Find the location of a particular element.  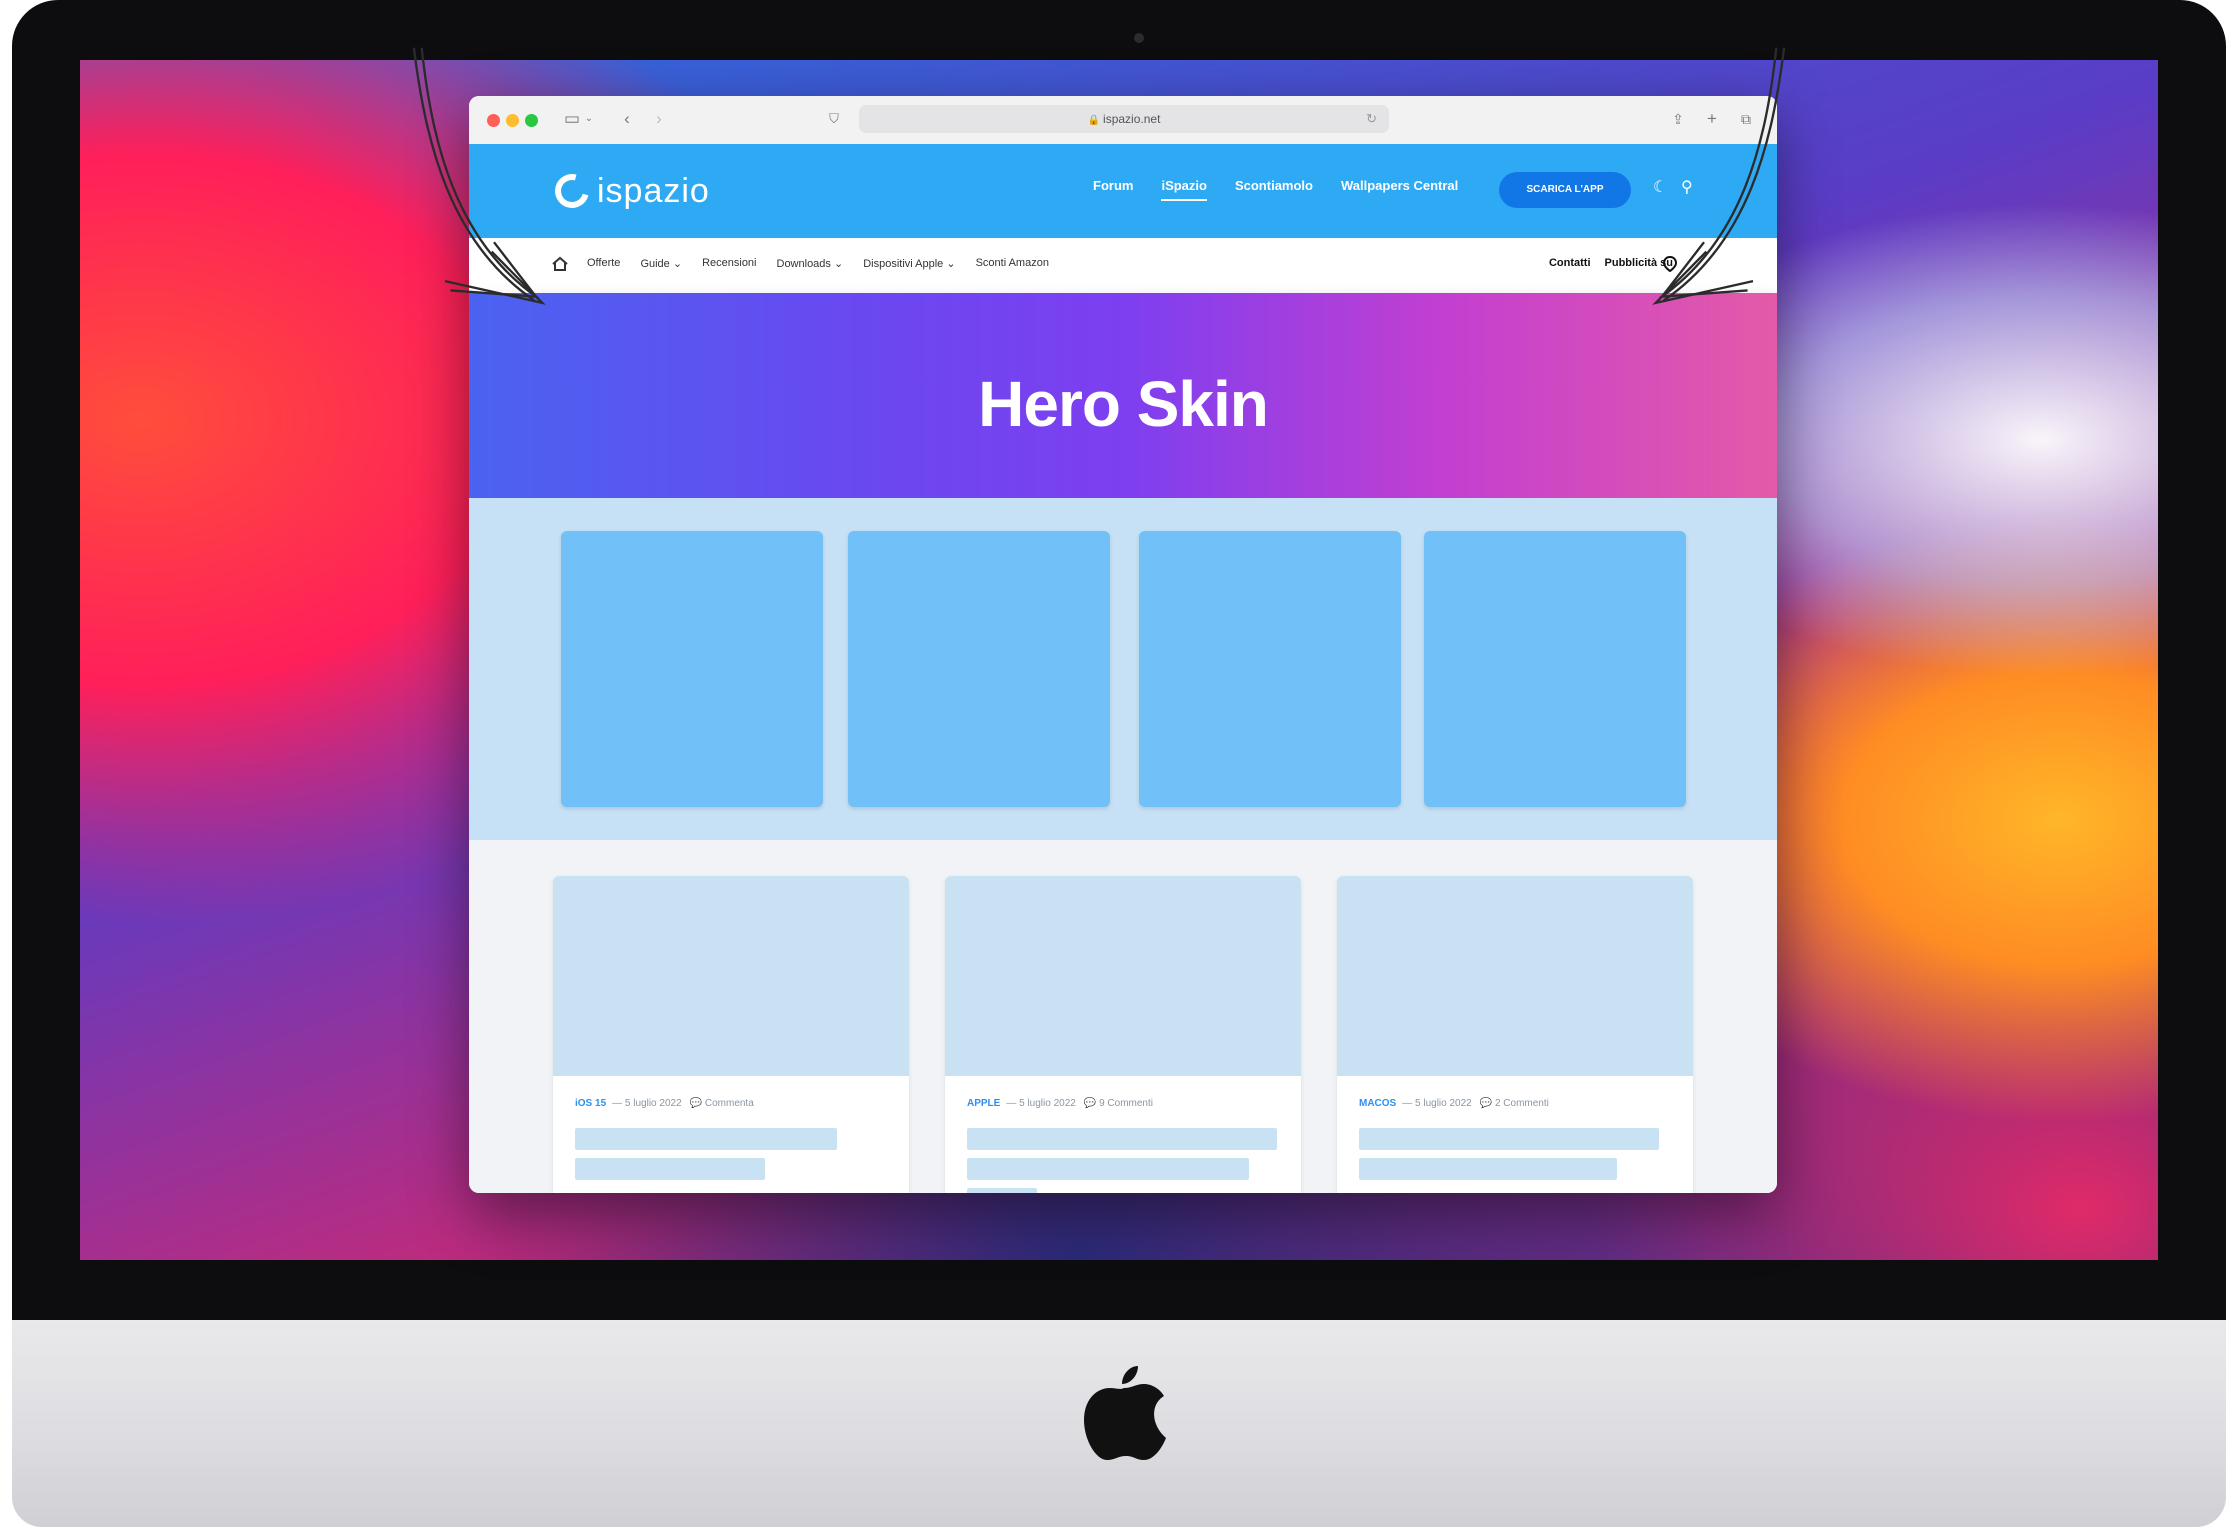

article-comments: 💬 9 Commenti is located at coordinates (1118, 1103).